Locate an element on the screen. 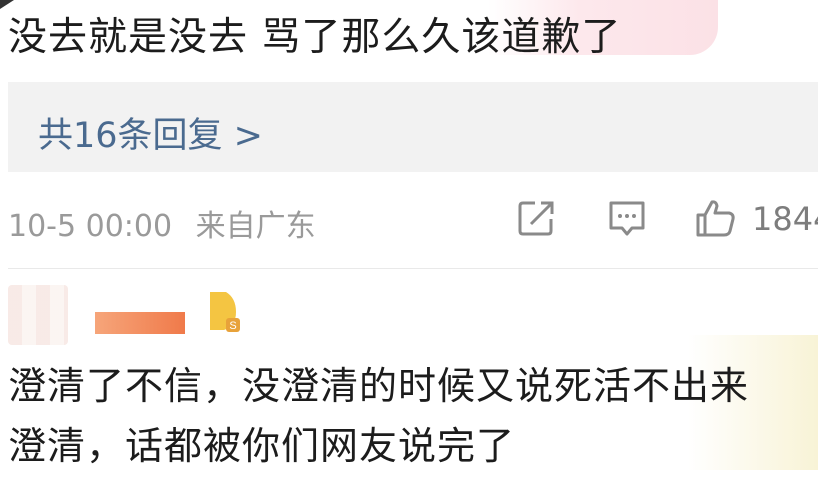 Image resolution: width=818 pixels, height=482 pixels. comment-meta: 10-5 00:00 来自广东 is located at coordinates (162, 223).